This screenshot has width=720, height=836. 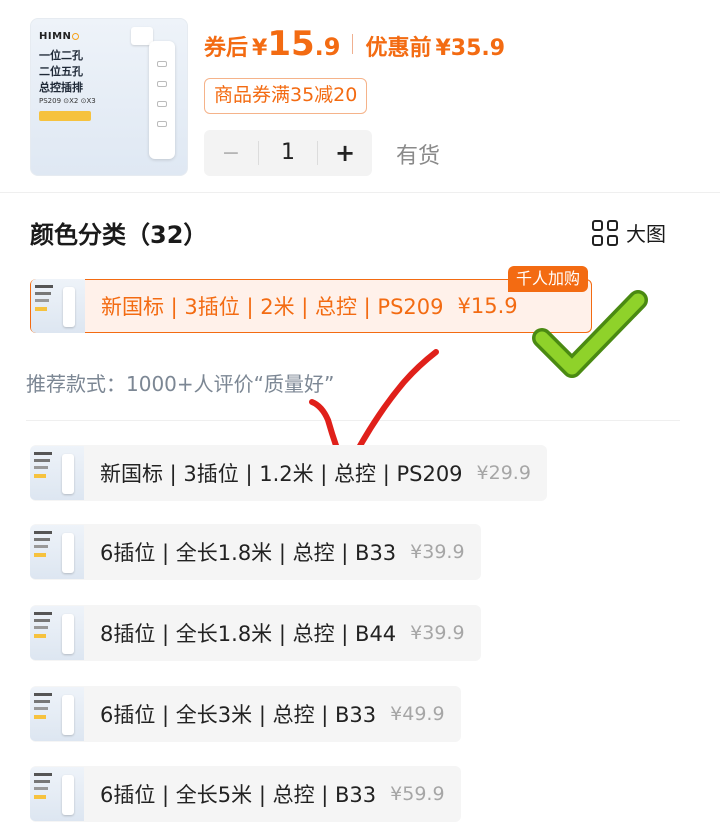 What do you see at coordinates (59, 36) in the screenshot?
I see `brand-logo: HIMN` at bounding box center [59, 36].